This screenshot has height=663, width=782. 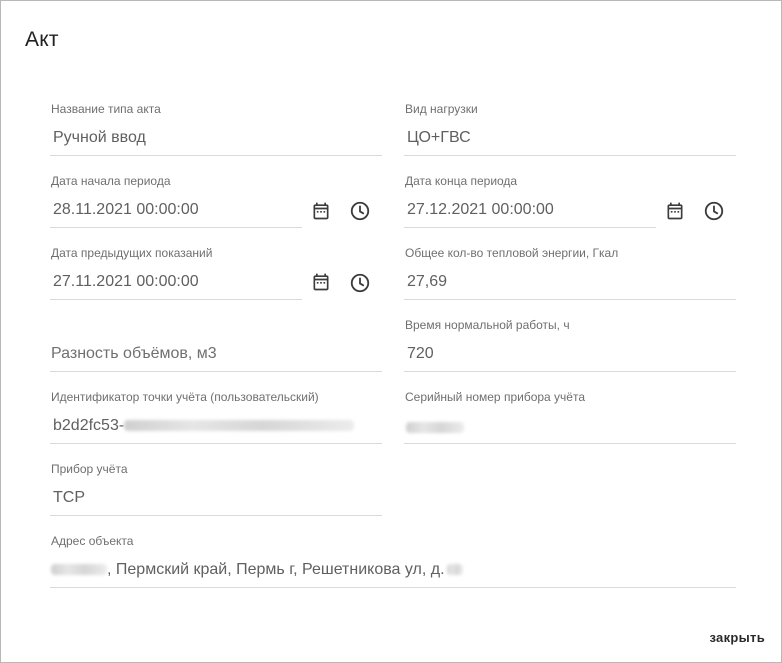 What do you see at coordinates (495, 397) in the screenshot?
I see `meter-serial-label: Серийный номер прибора учёта` at bounding box center [495, 397].